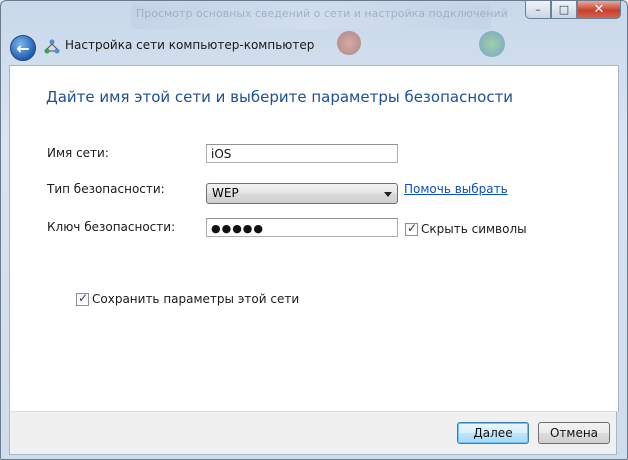 This screenshot has height=460, width=628. What do you see at coordinates (111, 227) in the screenshot?
I see `security-key-label: Ключ безопасности:` at bounding box center [111, 227].